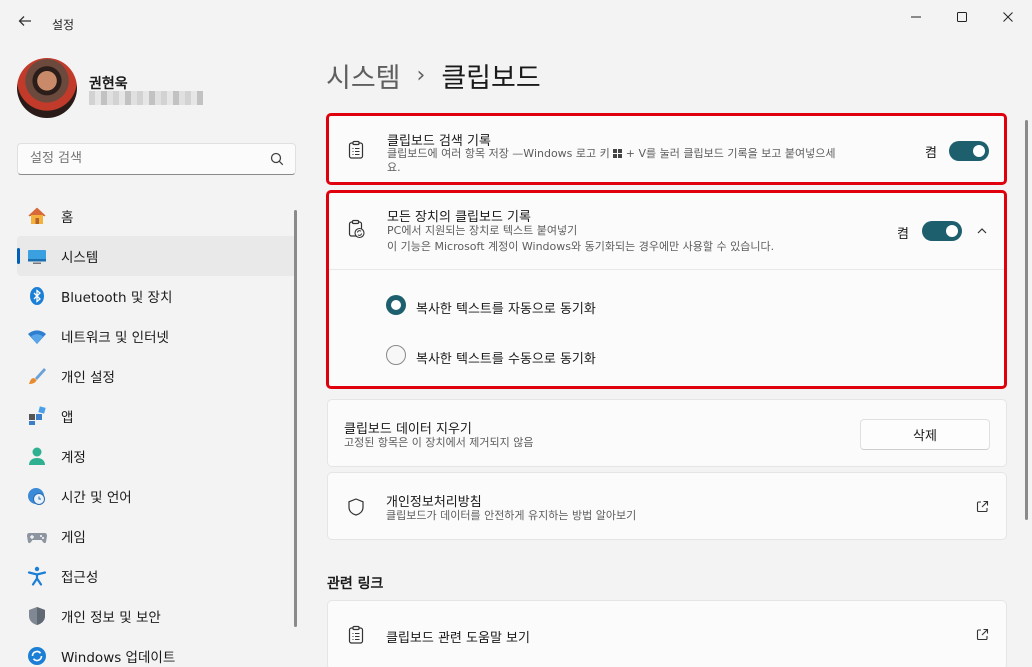 The height and width of the screenshot is (667, 1032). What do you see at coordinates (117, 298) in the screenshot?
I see `sidebar-item-label: Bluetooth 및 장치` at bounding box center [117, 298].